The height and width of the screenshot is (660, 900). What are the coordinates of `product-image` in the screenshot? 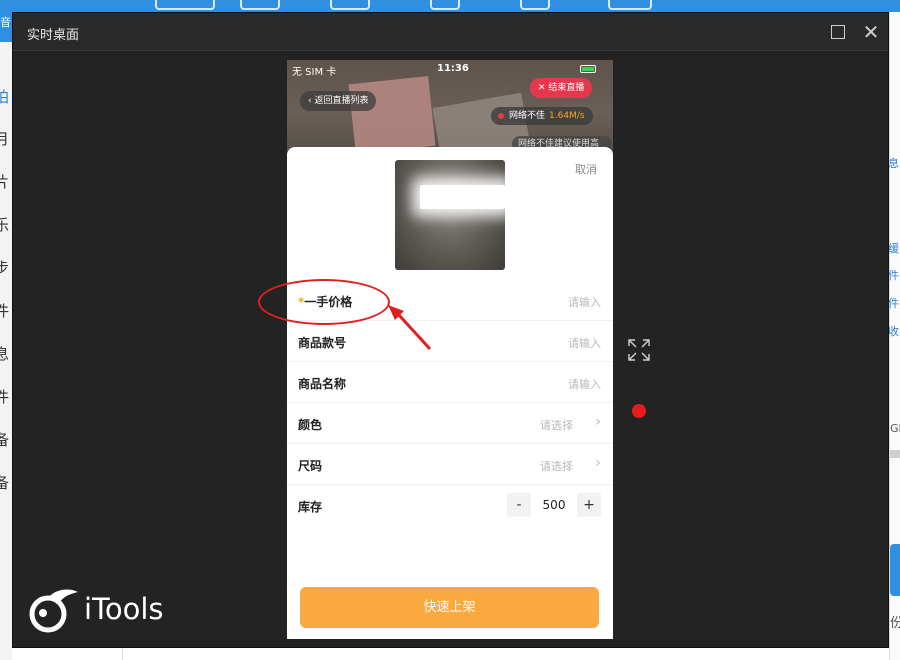 It's located at (450, 215).